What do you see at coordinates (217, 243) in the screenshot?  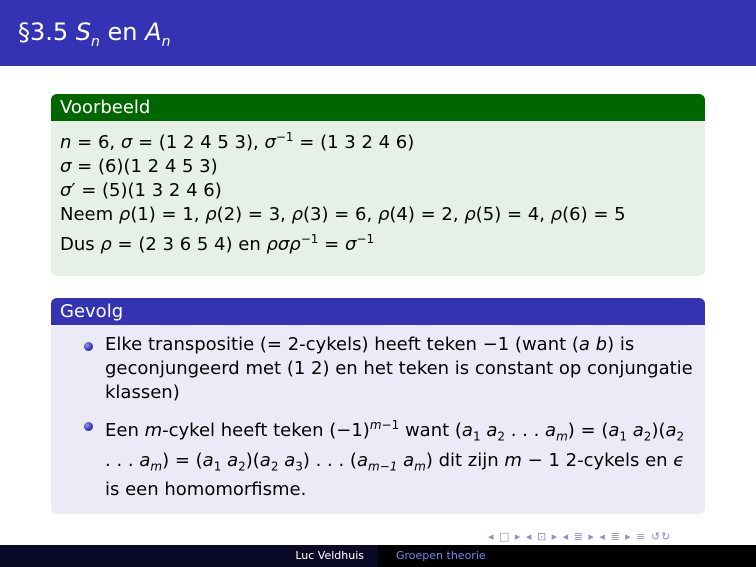 I see `example-line: Dus ρ = (2 3 6 5 4) en ρσρ−1 = σ−1` at bounding box center [217, 243].